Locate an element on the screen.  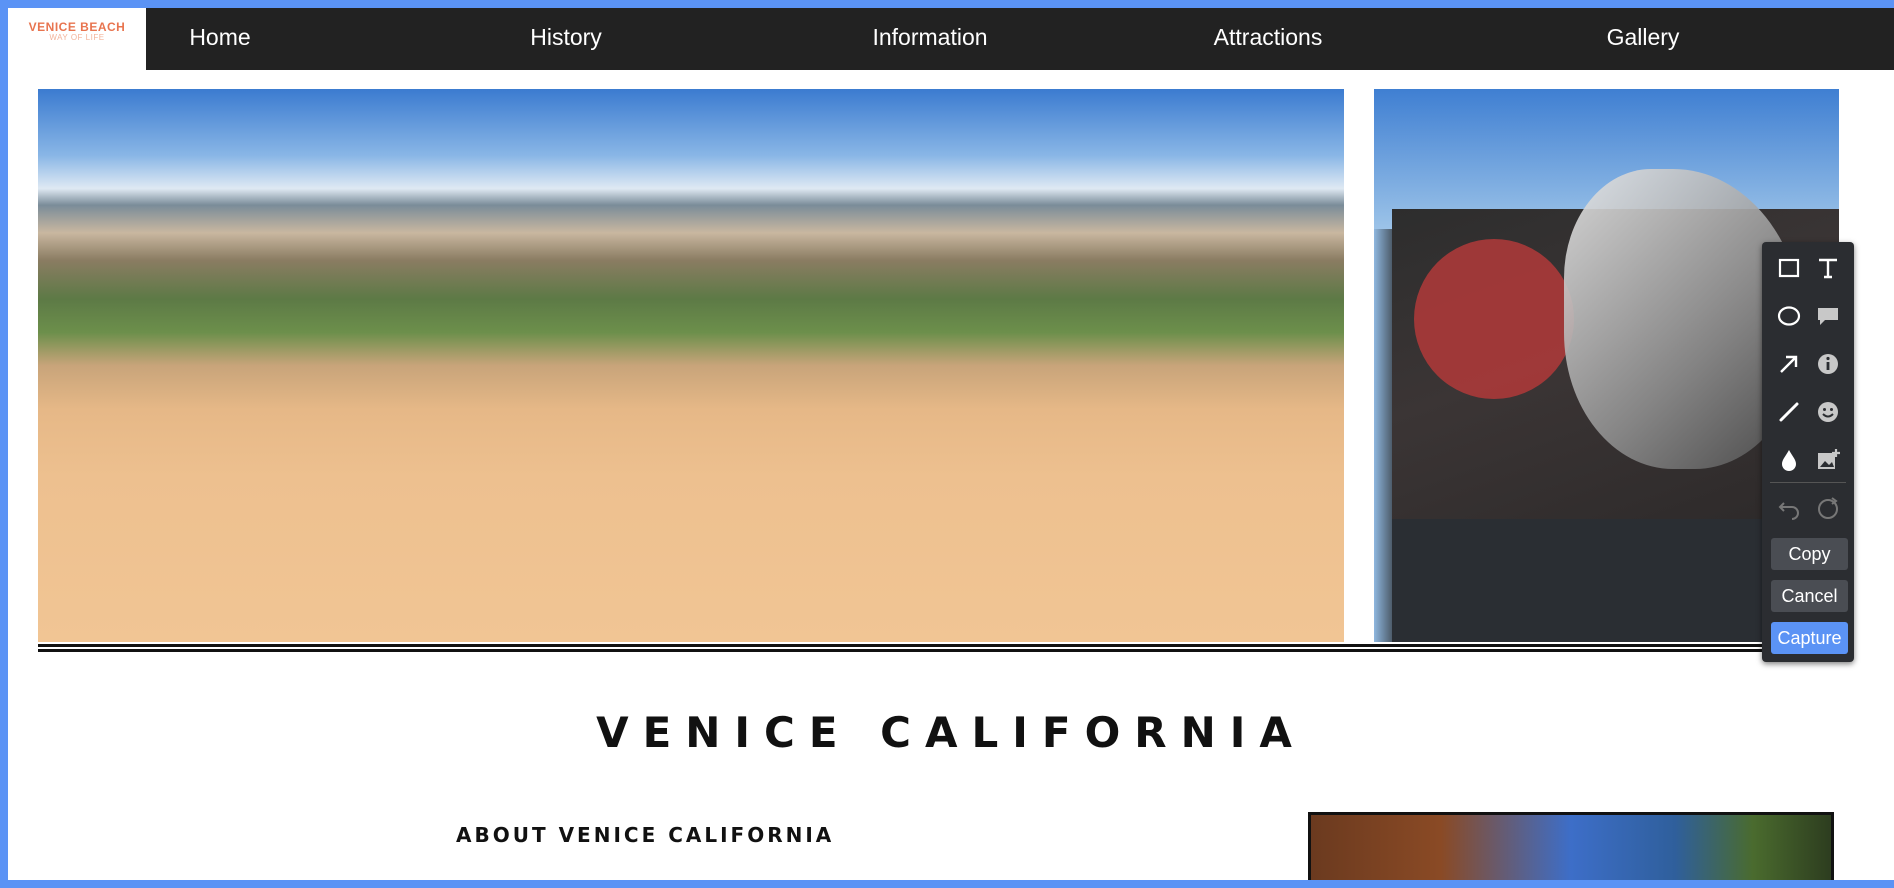
logo-tagline: WAY OF LIFE is located at coordinates (77, 37).